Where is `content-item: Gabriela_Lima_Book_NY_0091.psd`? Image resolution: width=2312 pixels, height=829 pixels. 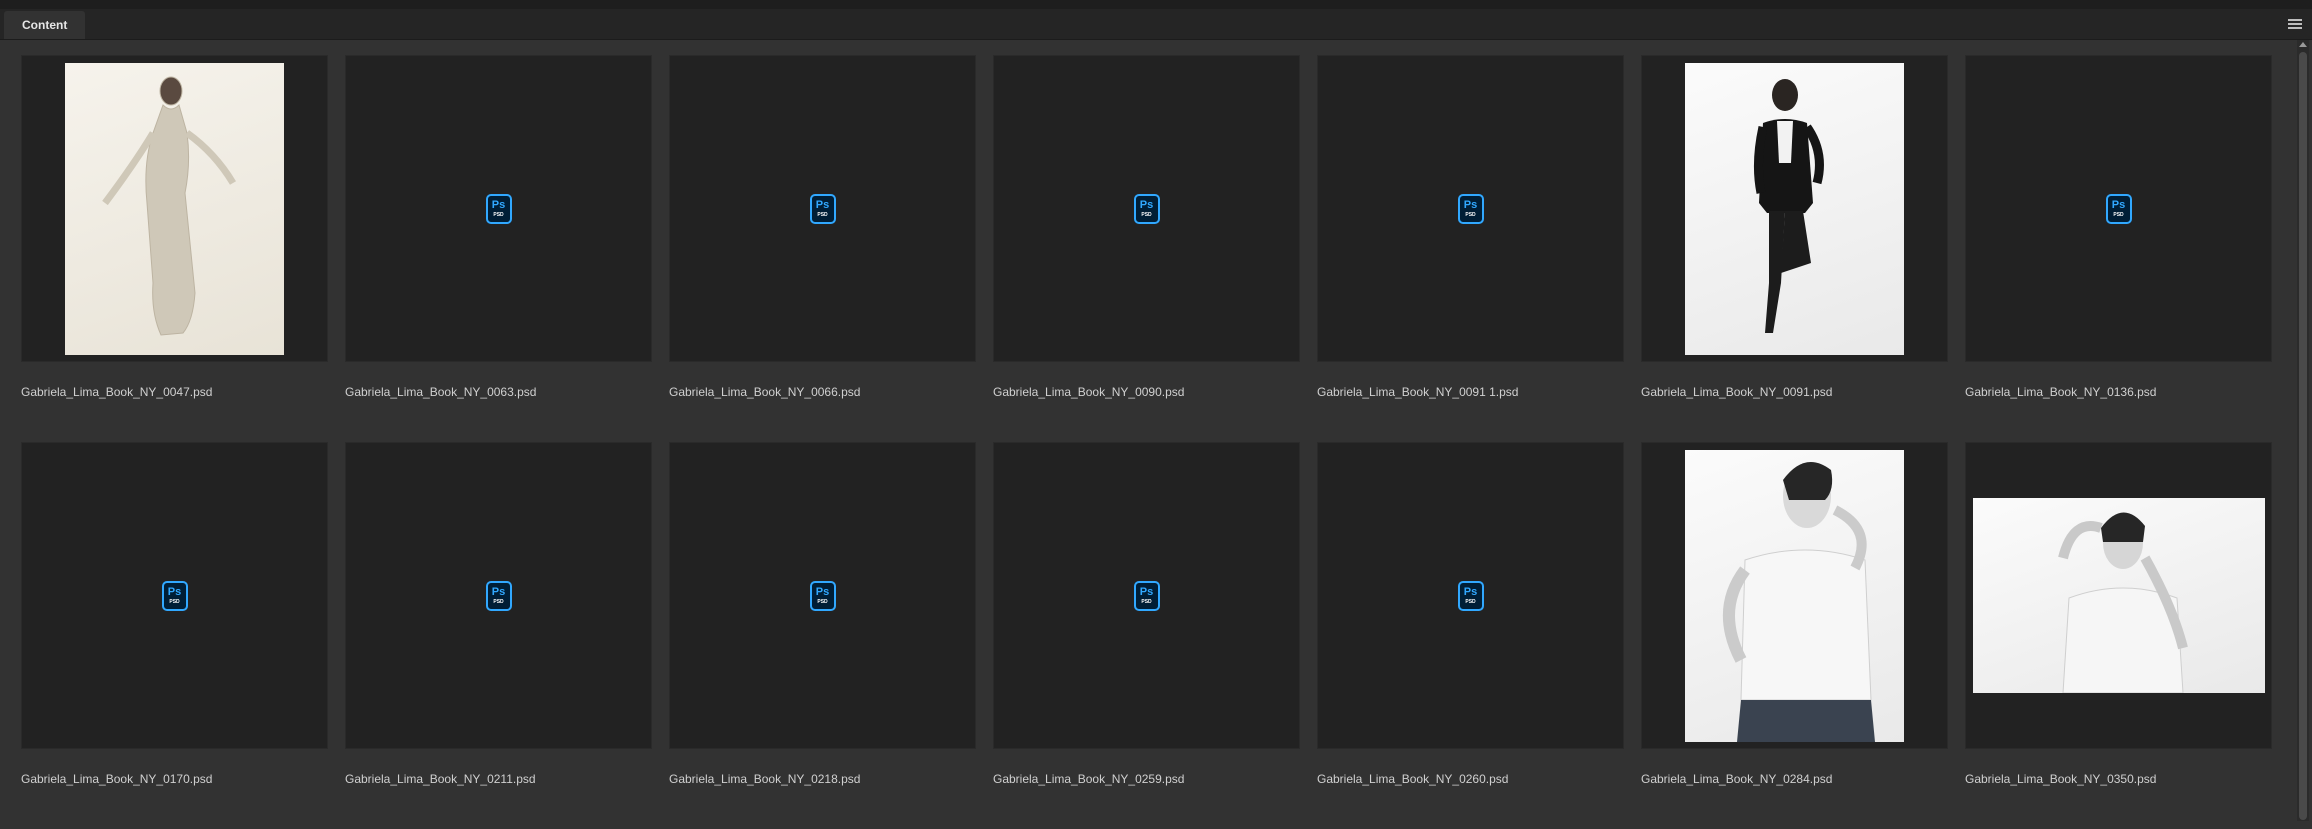 content-item: Gabriela_Lima_Book_NY_0091.psd is located at coordinates (1794, 248).